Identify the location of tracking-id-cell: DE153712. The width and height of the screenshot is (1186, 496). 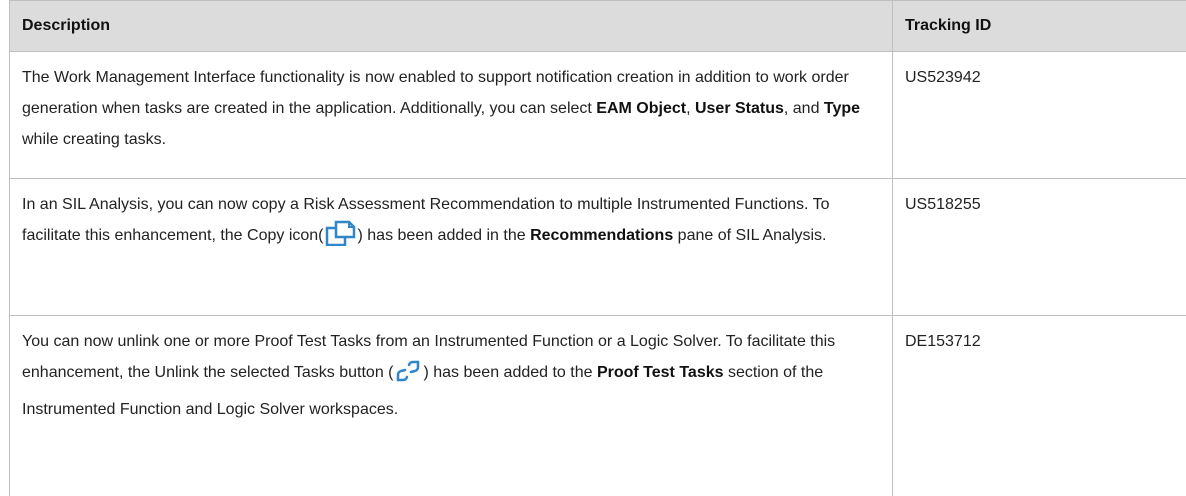
(1039, 406).